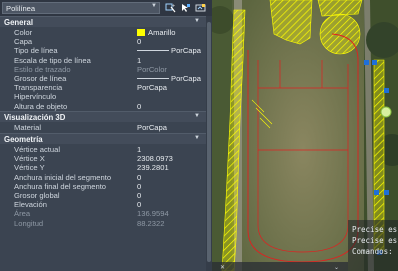  Describe the element at coordinates (103, 167) in the screenshot. I see `property-row-vertex-y: Vértice Y 239.2801` at that location.